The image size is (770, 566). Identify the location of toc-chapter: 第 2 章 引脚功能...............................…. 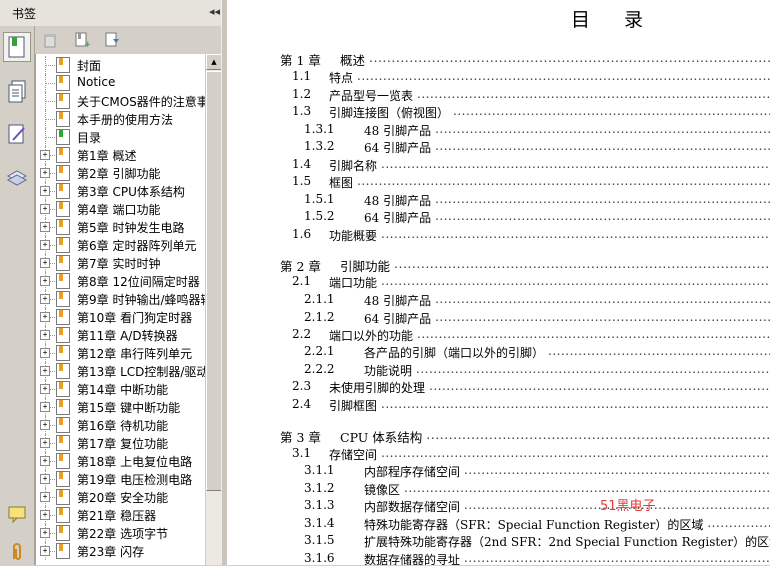
(525, 265).